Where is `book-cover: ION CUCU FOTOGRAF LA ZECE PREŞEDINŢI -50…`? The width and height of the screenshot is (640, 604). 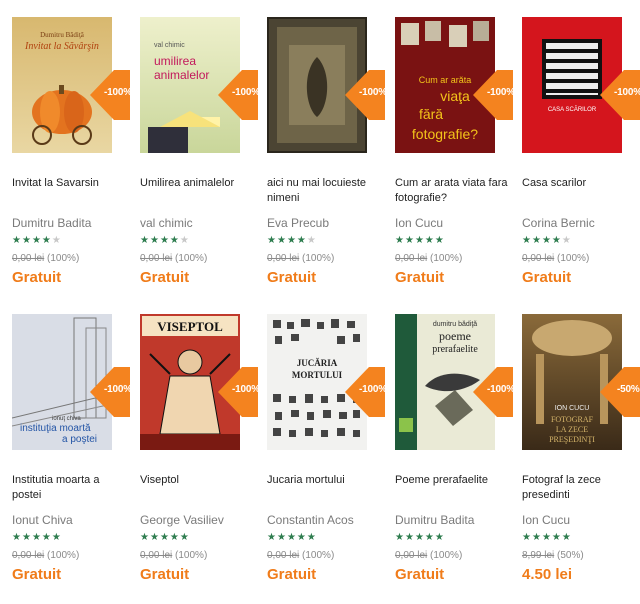
book-cover: ION CUCU FOTOGRAF LA ZECE PREŞEDINŢI -50… is located at coordinates (581, 385).